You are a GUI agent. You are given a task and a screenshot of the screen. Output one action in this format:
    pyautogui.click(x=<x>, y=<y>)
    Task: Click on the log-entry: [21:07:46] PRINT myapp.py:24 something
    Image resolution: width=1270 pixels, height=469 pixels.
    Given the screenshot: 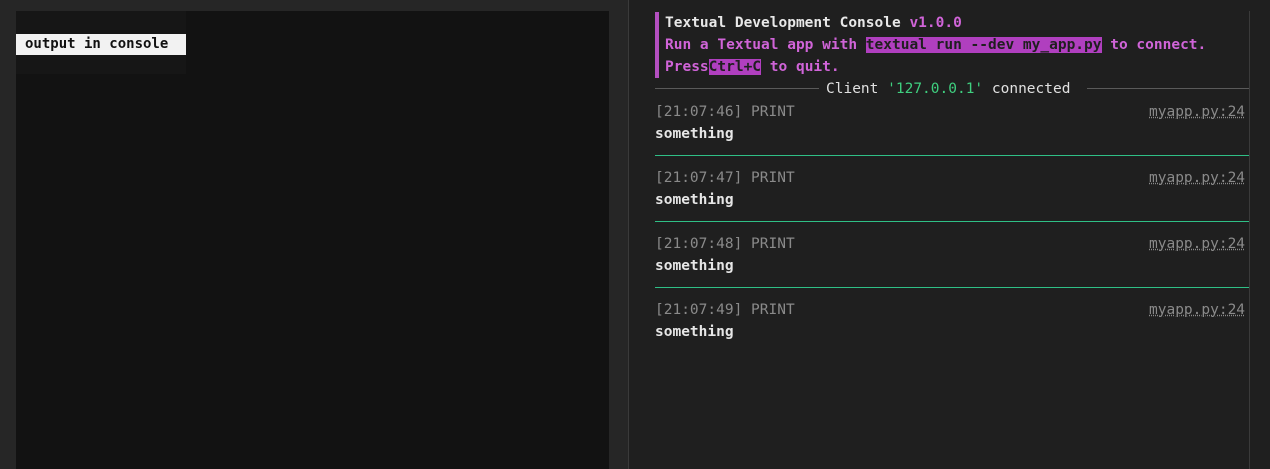 What is the action you would take?
    pyautogui.click(x=952, y=134)
    